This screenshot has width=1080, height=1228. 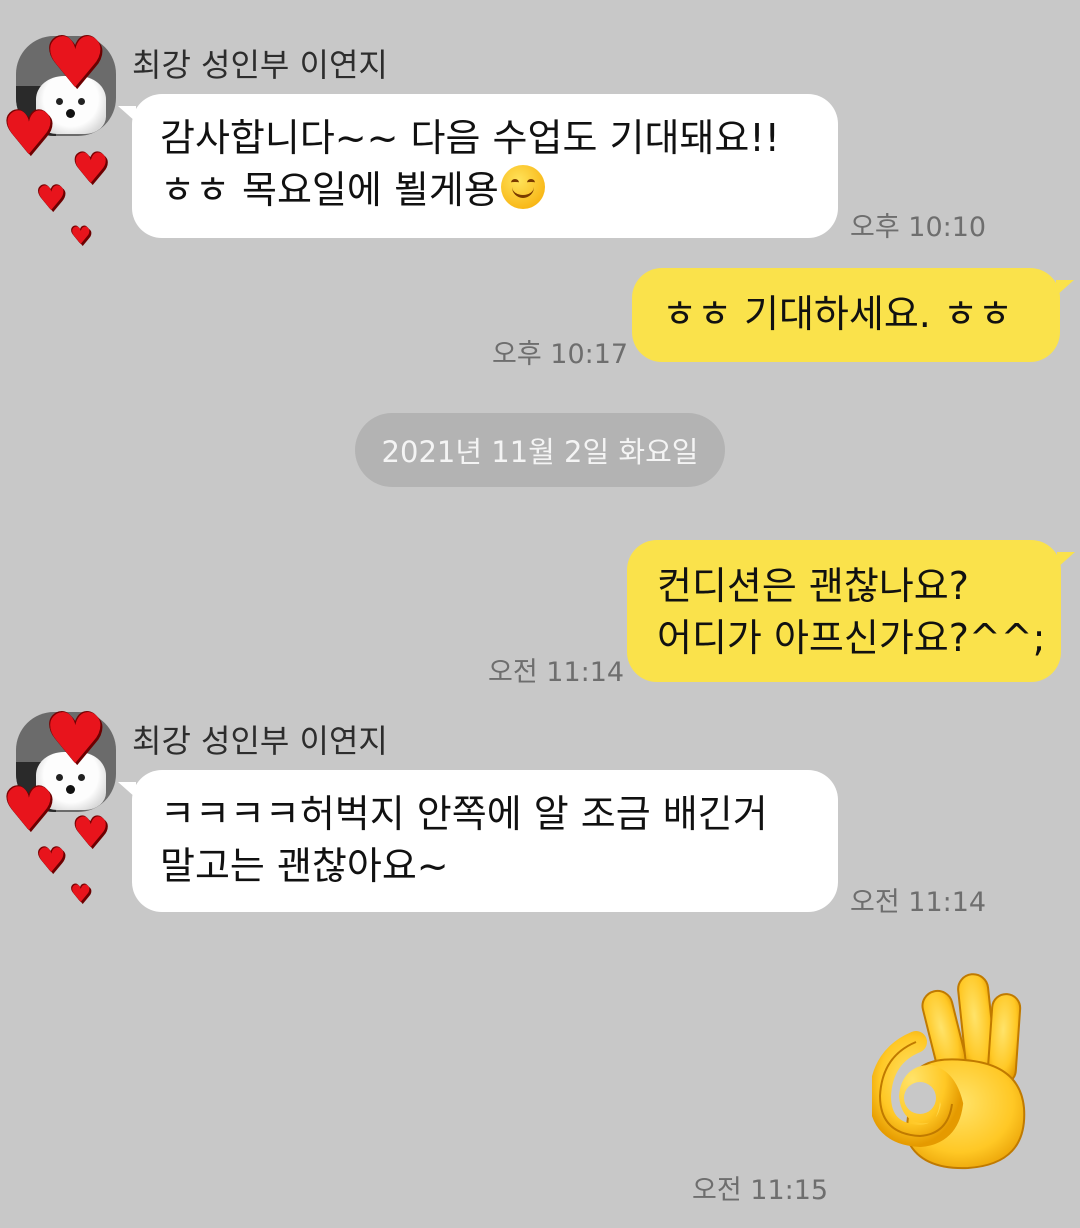 I want to click on message-time: 오후 10:10, so click(x=918, y=227).